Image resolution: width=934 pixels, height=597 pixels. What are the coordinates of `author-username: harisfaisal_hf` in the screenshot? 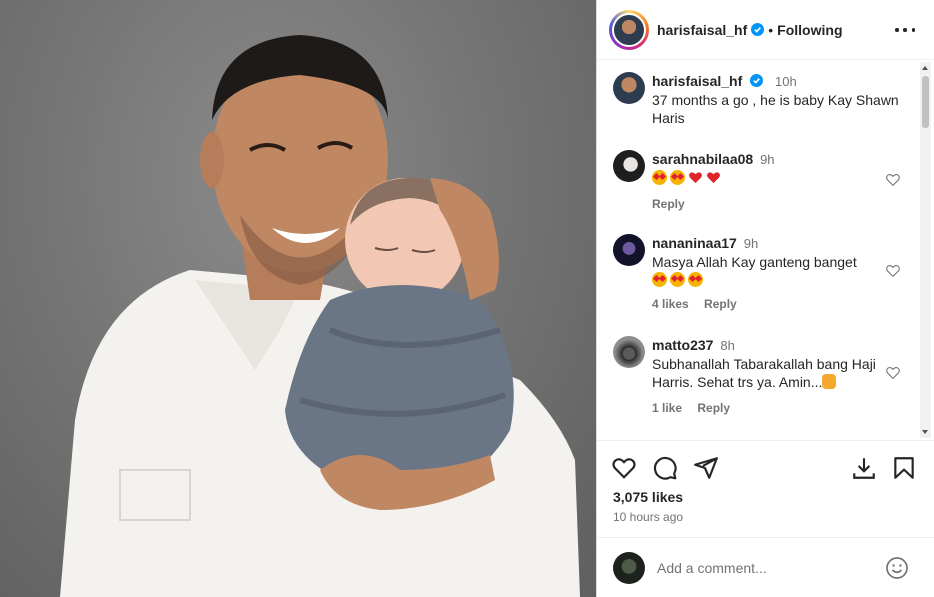 It's located at (702, 30).